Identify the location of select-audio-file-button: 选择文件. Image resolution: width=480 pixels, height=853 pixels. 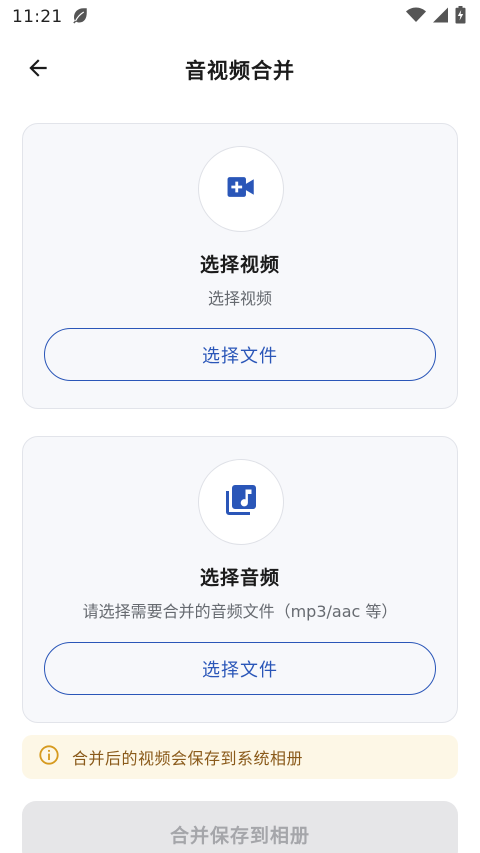
(240, 668).